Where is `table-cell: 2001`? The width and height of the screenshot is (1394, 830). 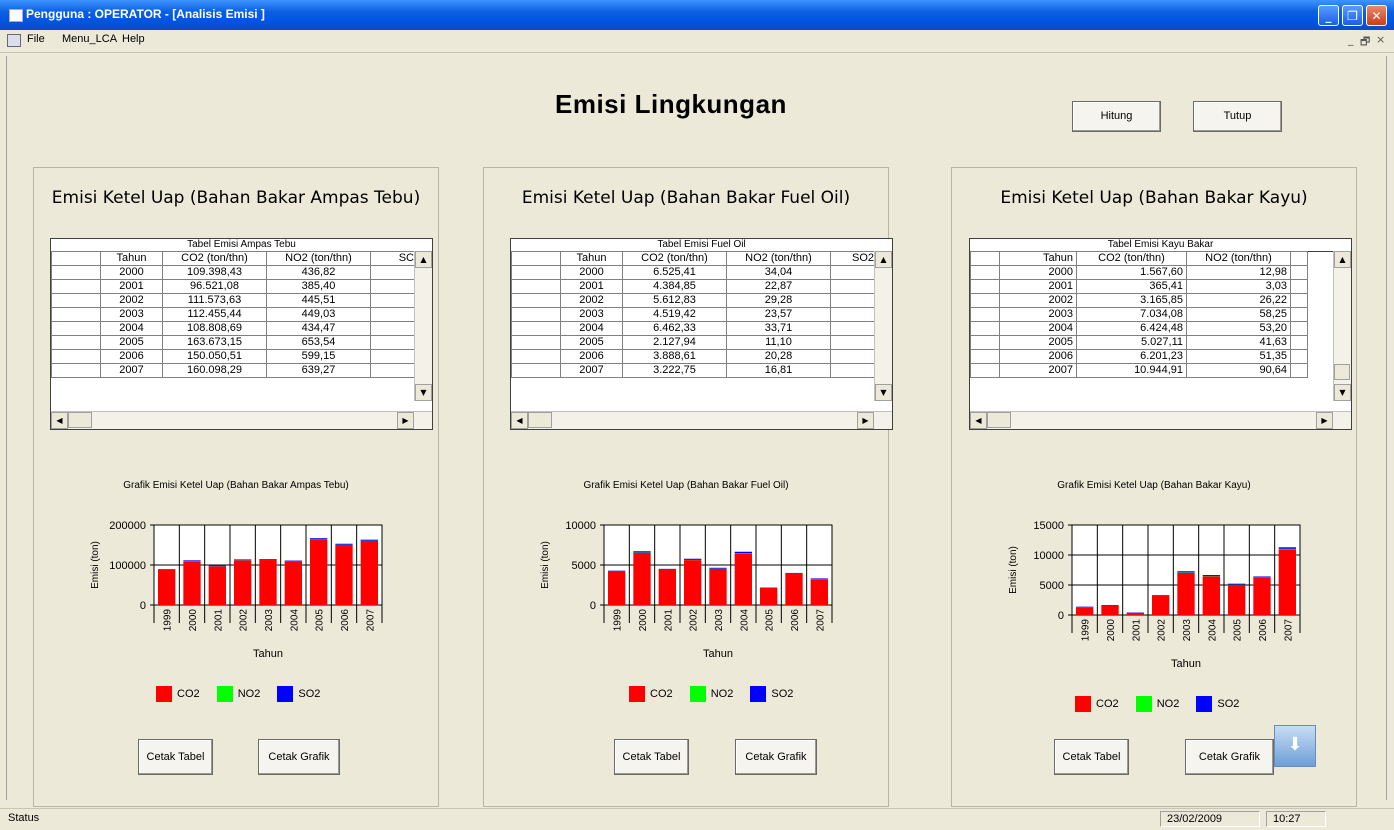
table-cell: 2001 is located at coordinates (1038, 287).